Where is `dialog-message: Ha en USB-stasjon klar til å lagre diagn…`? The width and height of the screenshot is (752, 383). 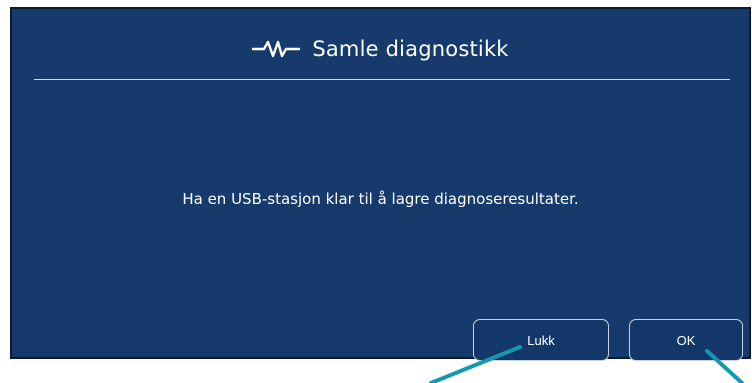
dialog-message: Ha en USB-stasjon klar til å lagre diagn… is located at coordinates (380, 199).